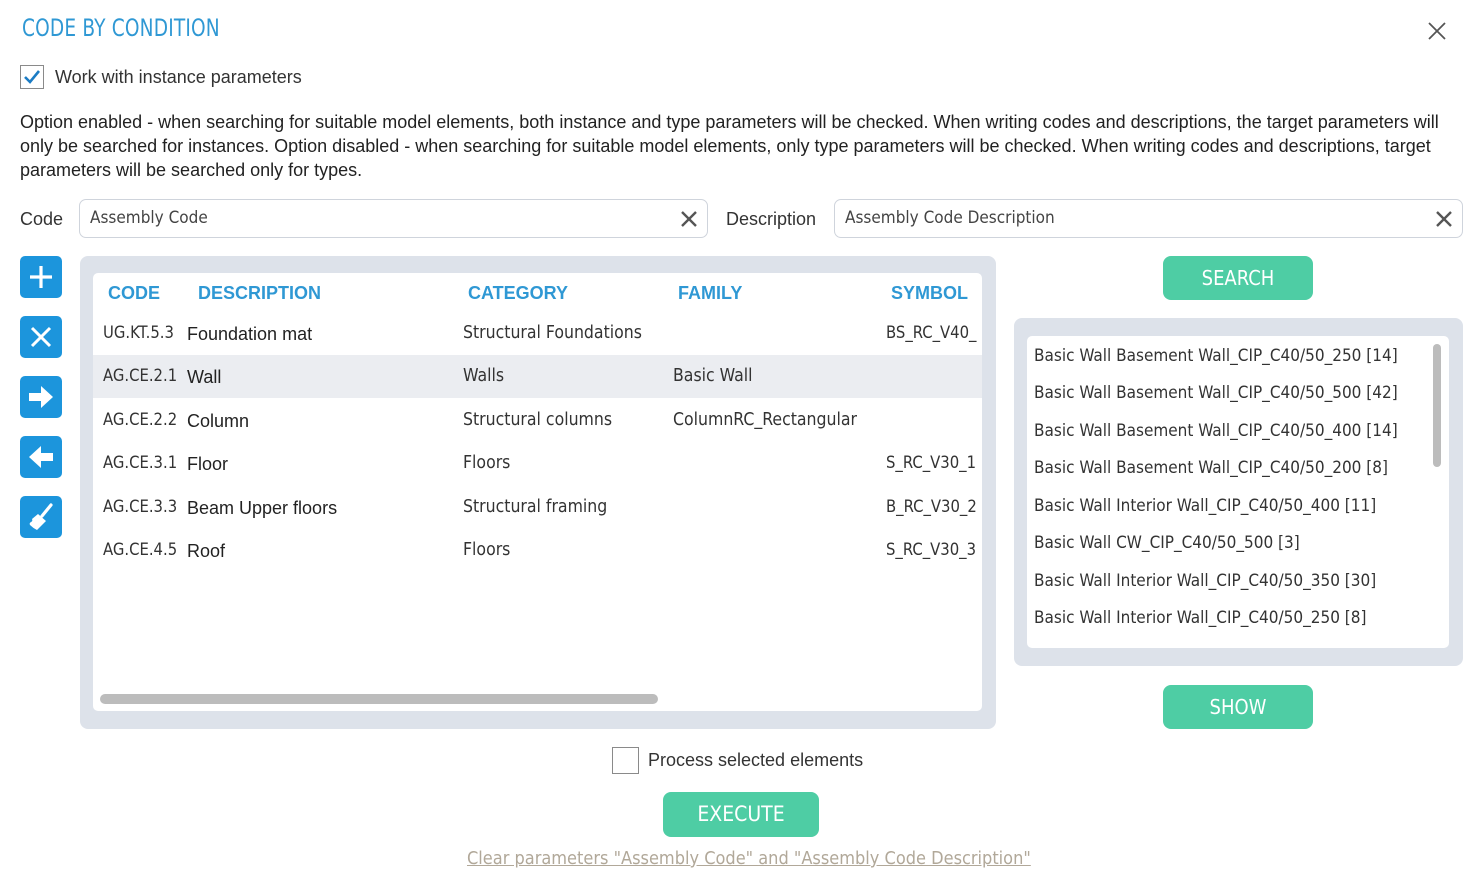 This screenshot has height=883, width=1482. Describe the element at coordinates (713, 376) in the screenshot. I see `cell-family: Basic Wall` at that location.